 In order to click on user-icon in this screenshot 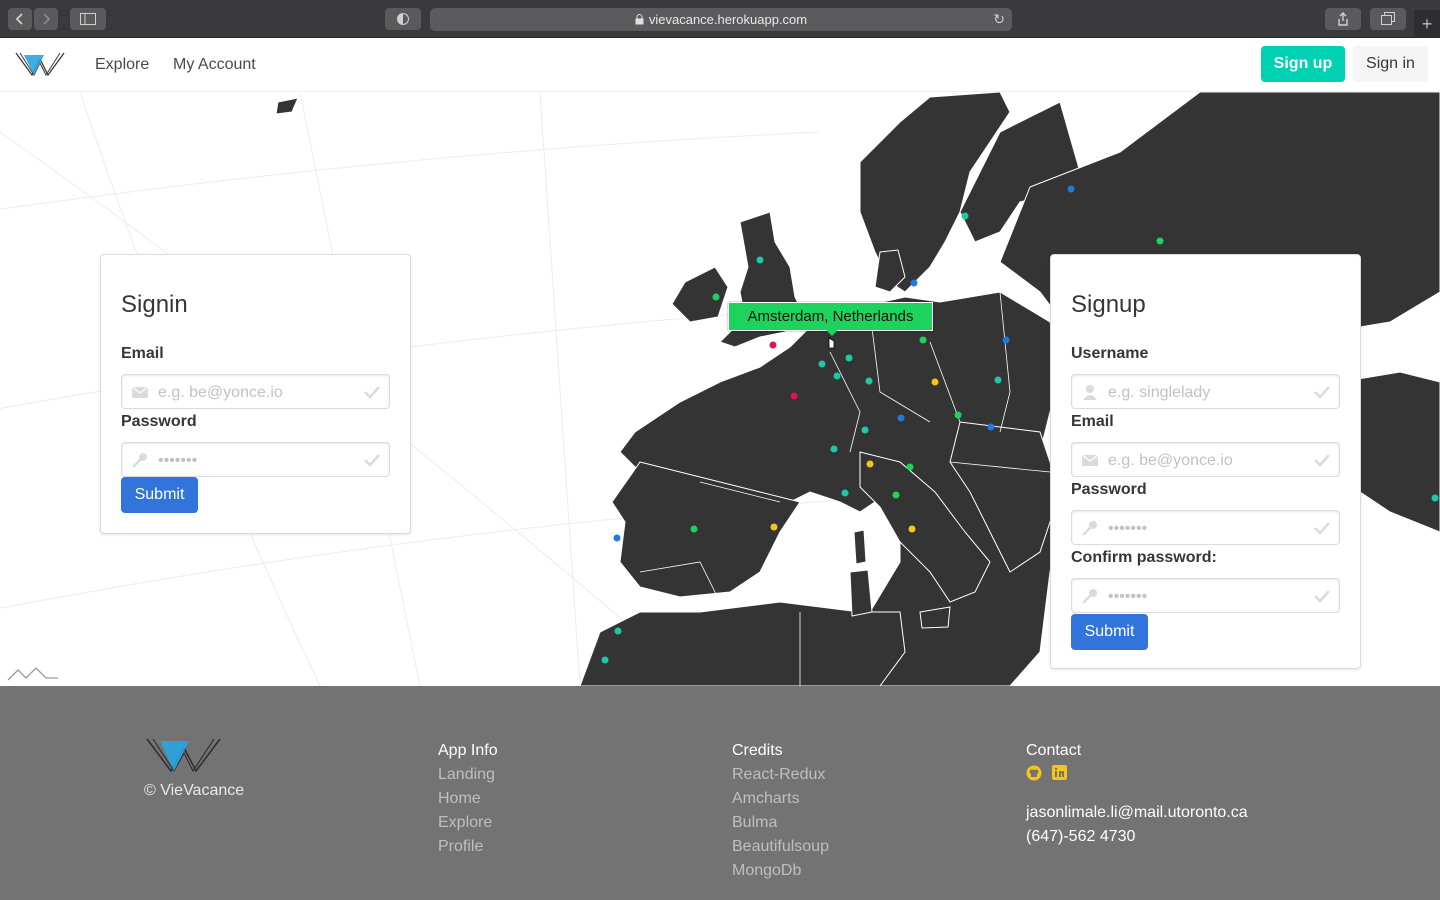, I will do `click(1090, 392)`.